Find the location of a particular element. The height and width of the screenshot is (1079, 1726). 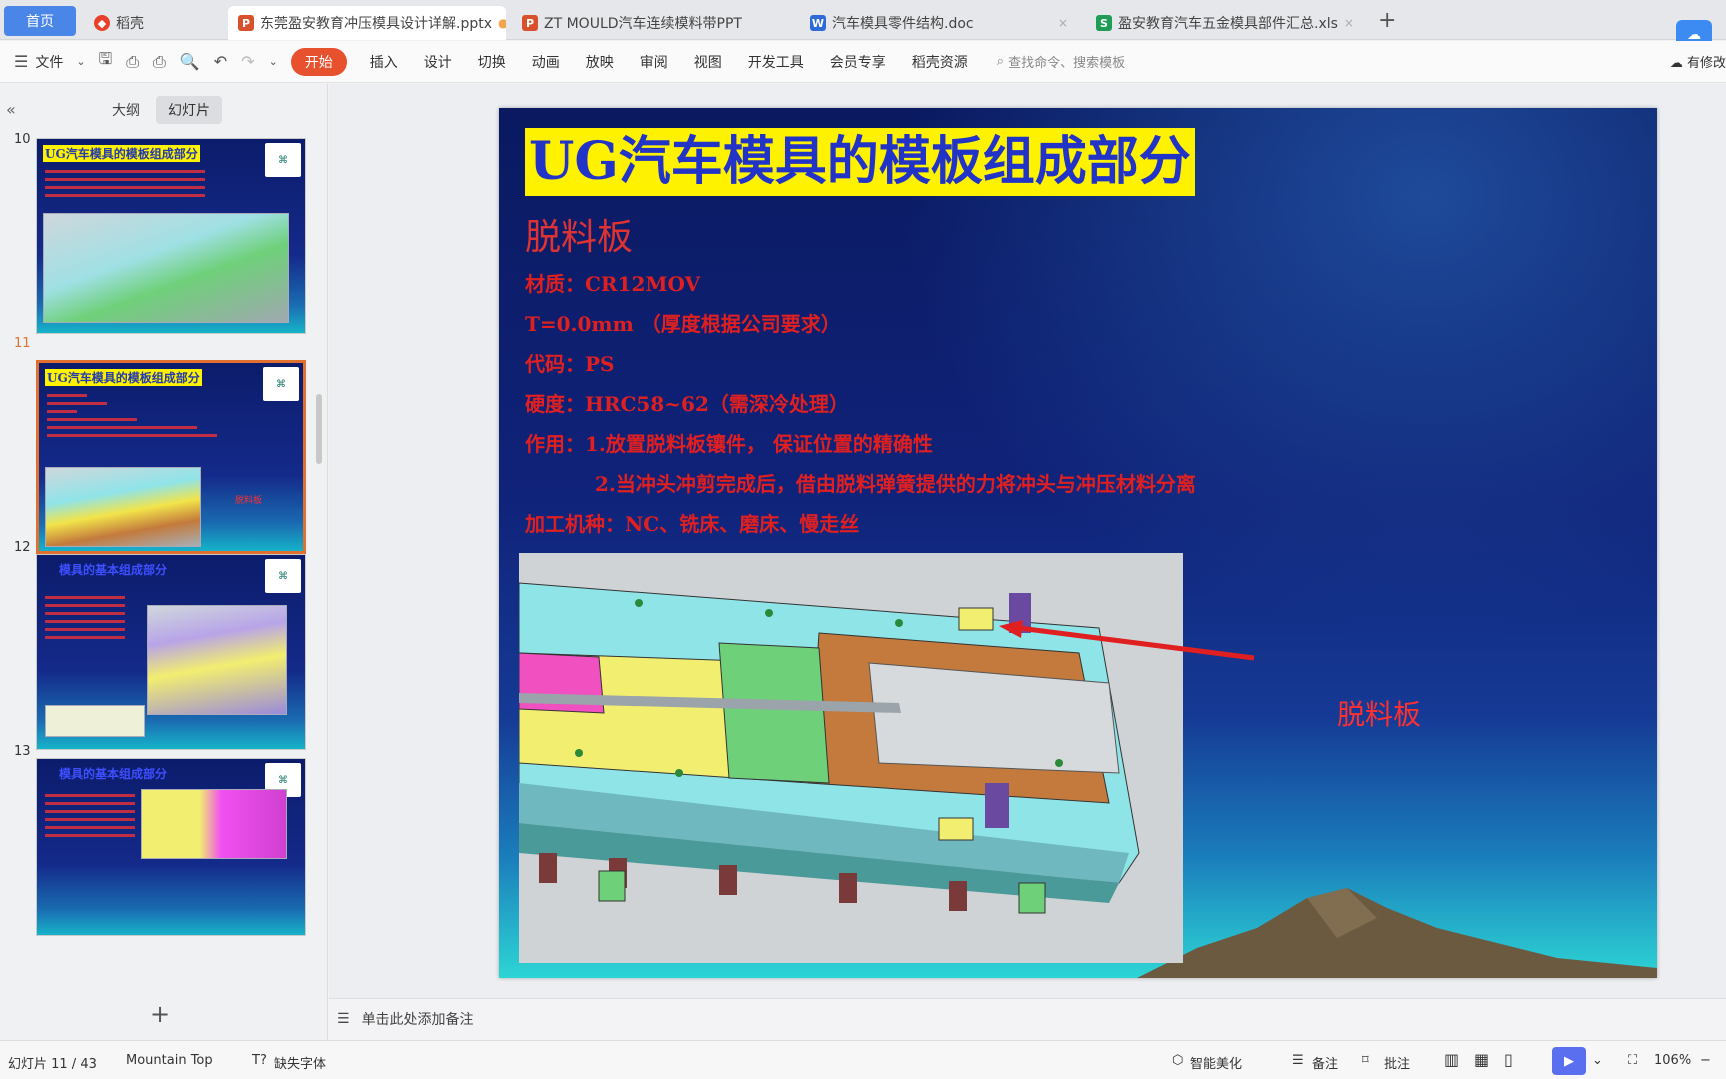

menu-icon: ☰ is located at coordinates (17, 61).